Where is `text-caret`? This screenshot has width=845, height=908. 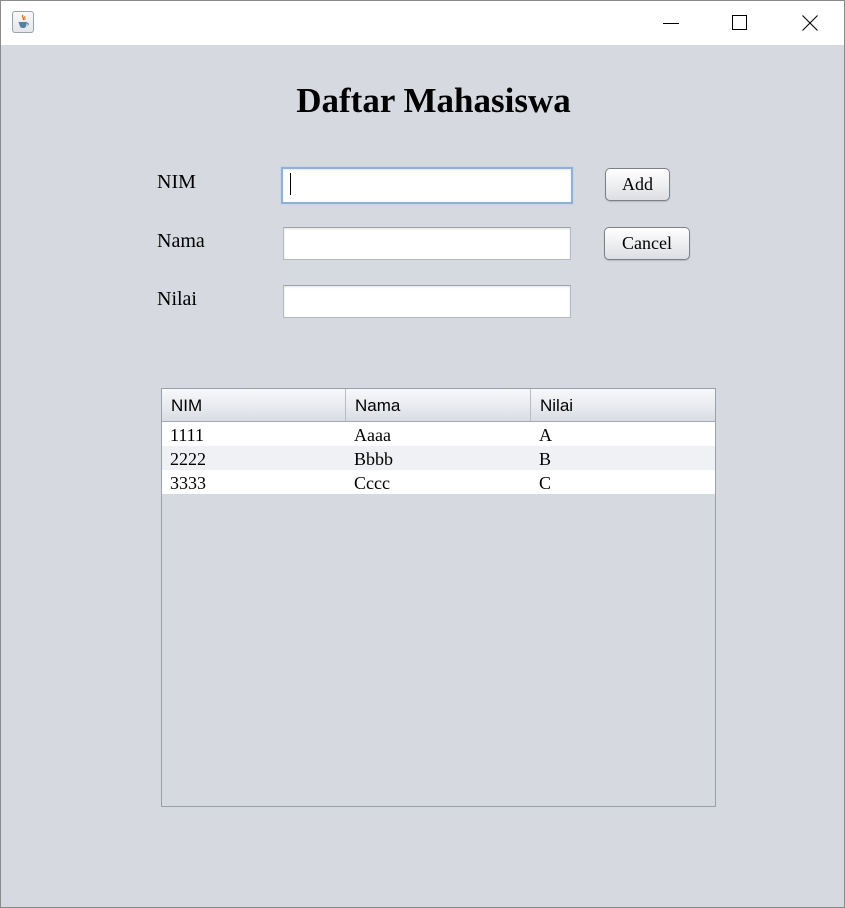
text-caret is located at coordinates (290, 184).